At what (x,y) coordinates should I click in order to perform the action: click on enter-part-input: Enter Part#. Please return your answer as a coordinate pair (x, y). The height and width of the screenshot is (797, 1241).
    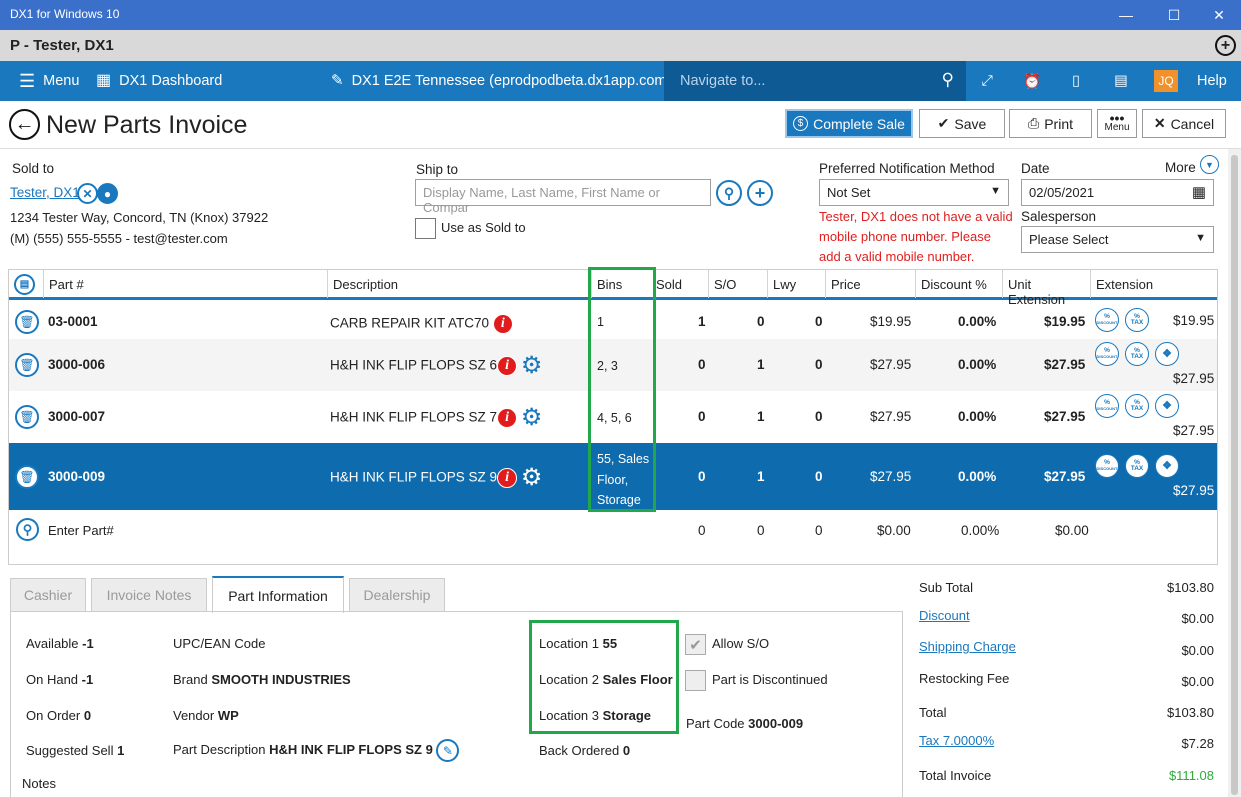
    Looking at the image, I should click on (81, 530).